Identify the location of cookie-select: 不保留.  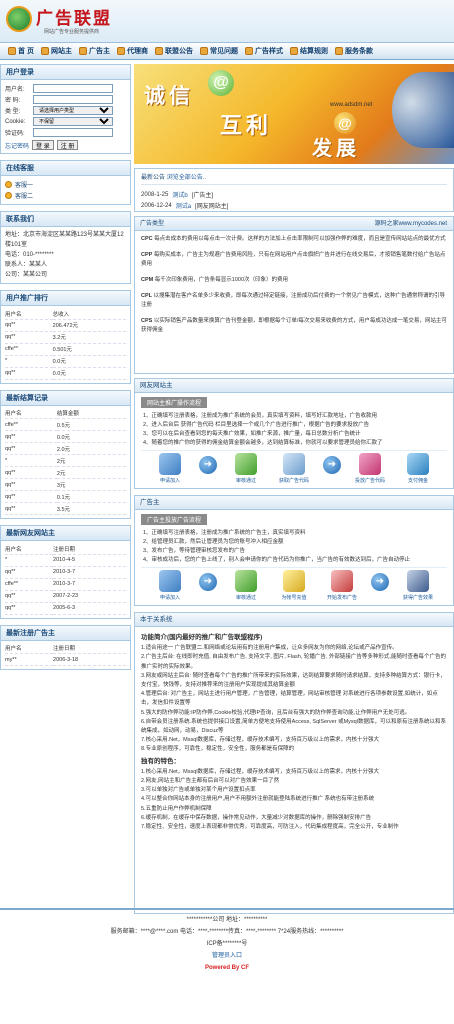
(73, 121).